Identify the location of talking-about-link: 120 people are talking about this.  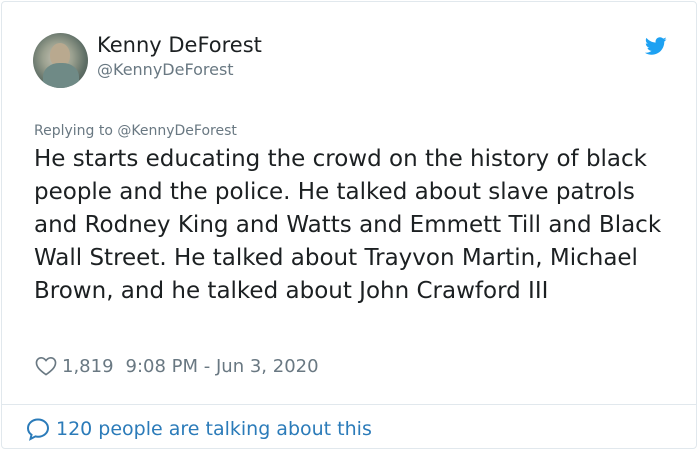
(199, 429).